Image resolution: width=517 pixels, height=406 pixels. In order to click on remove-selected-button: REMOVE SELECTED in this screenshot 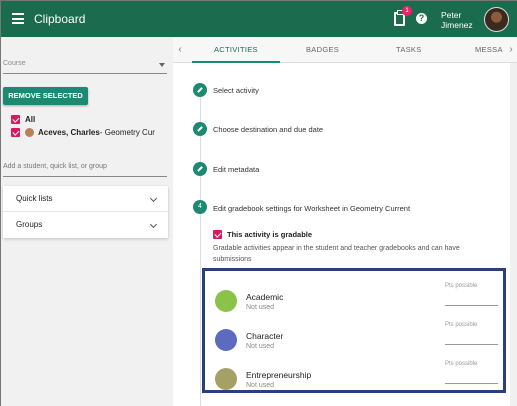, I will do `click(45, 96)`.